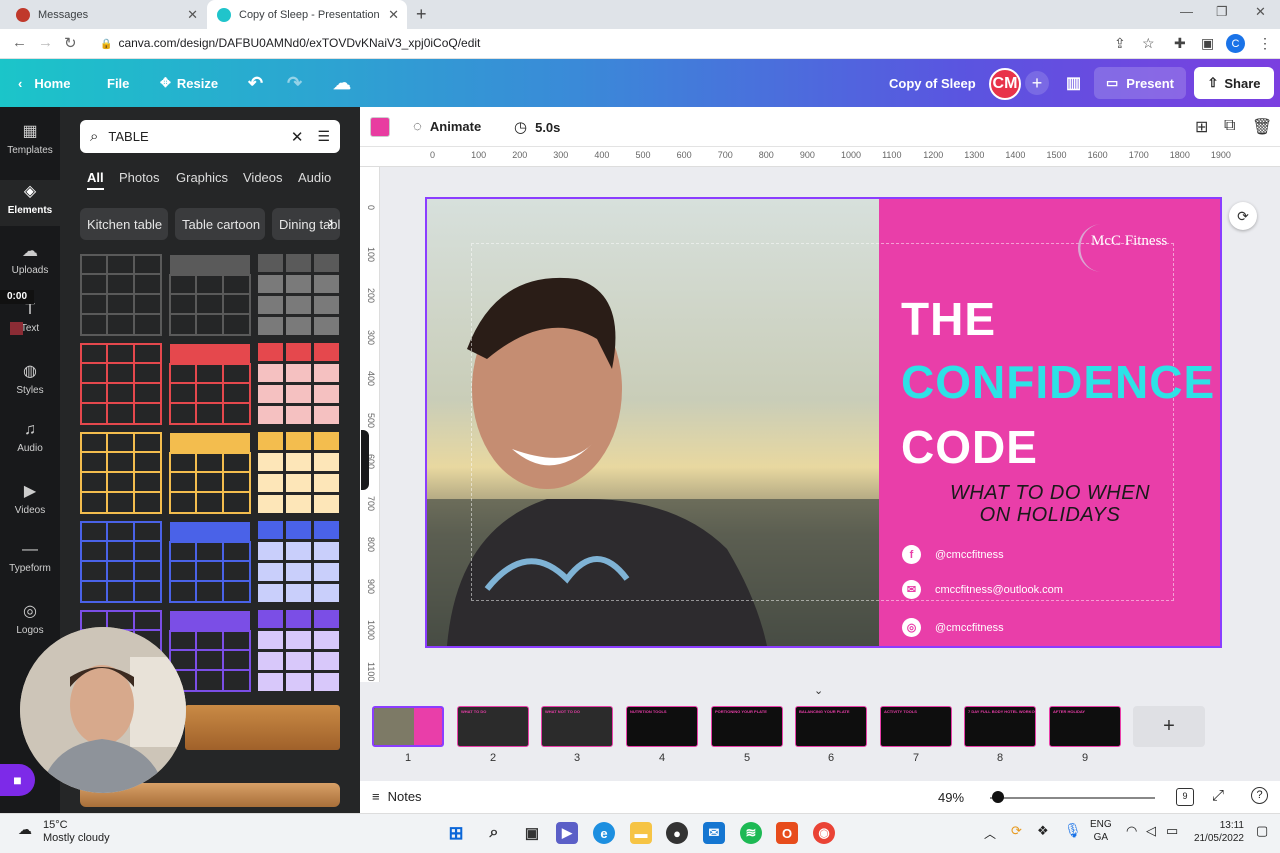 This screenshot has width=1280, height=853. What do you see at coordinates (263, 177) in the screenshot?
I see `tab-videos: Videos` at bounding box center [263, 177].